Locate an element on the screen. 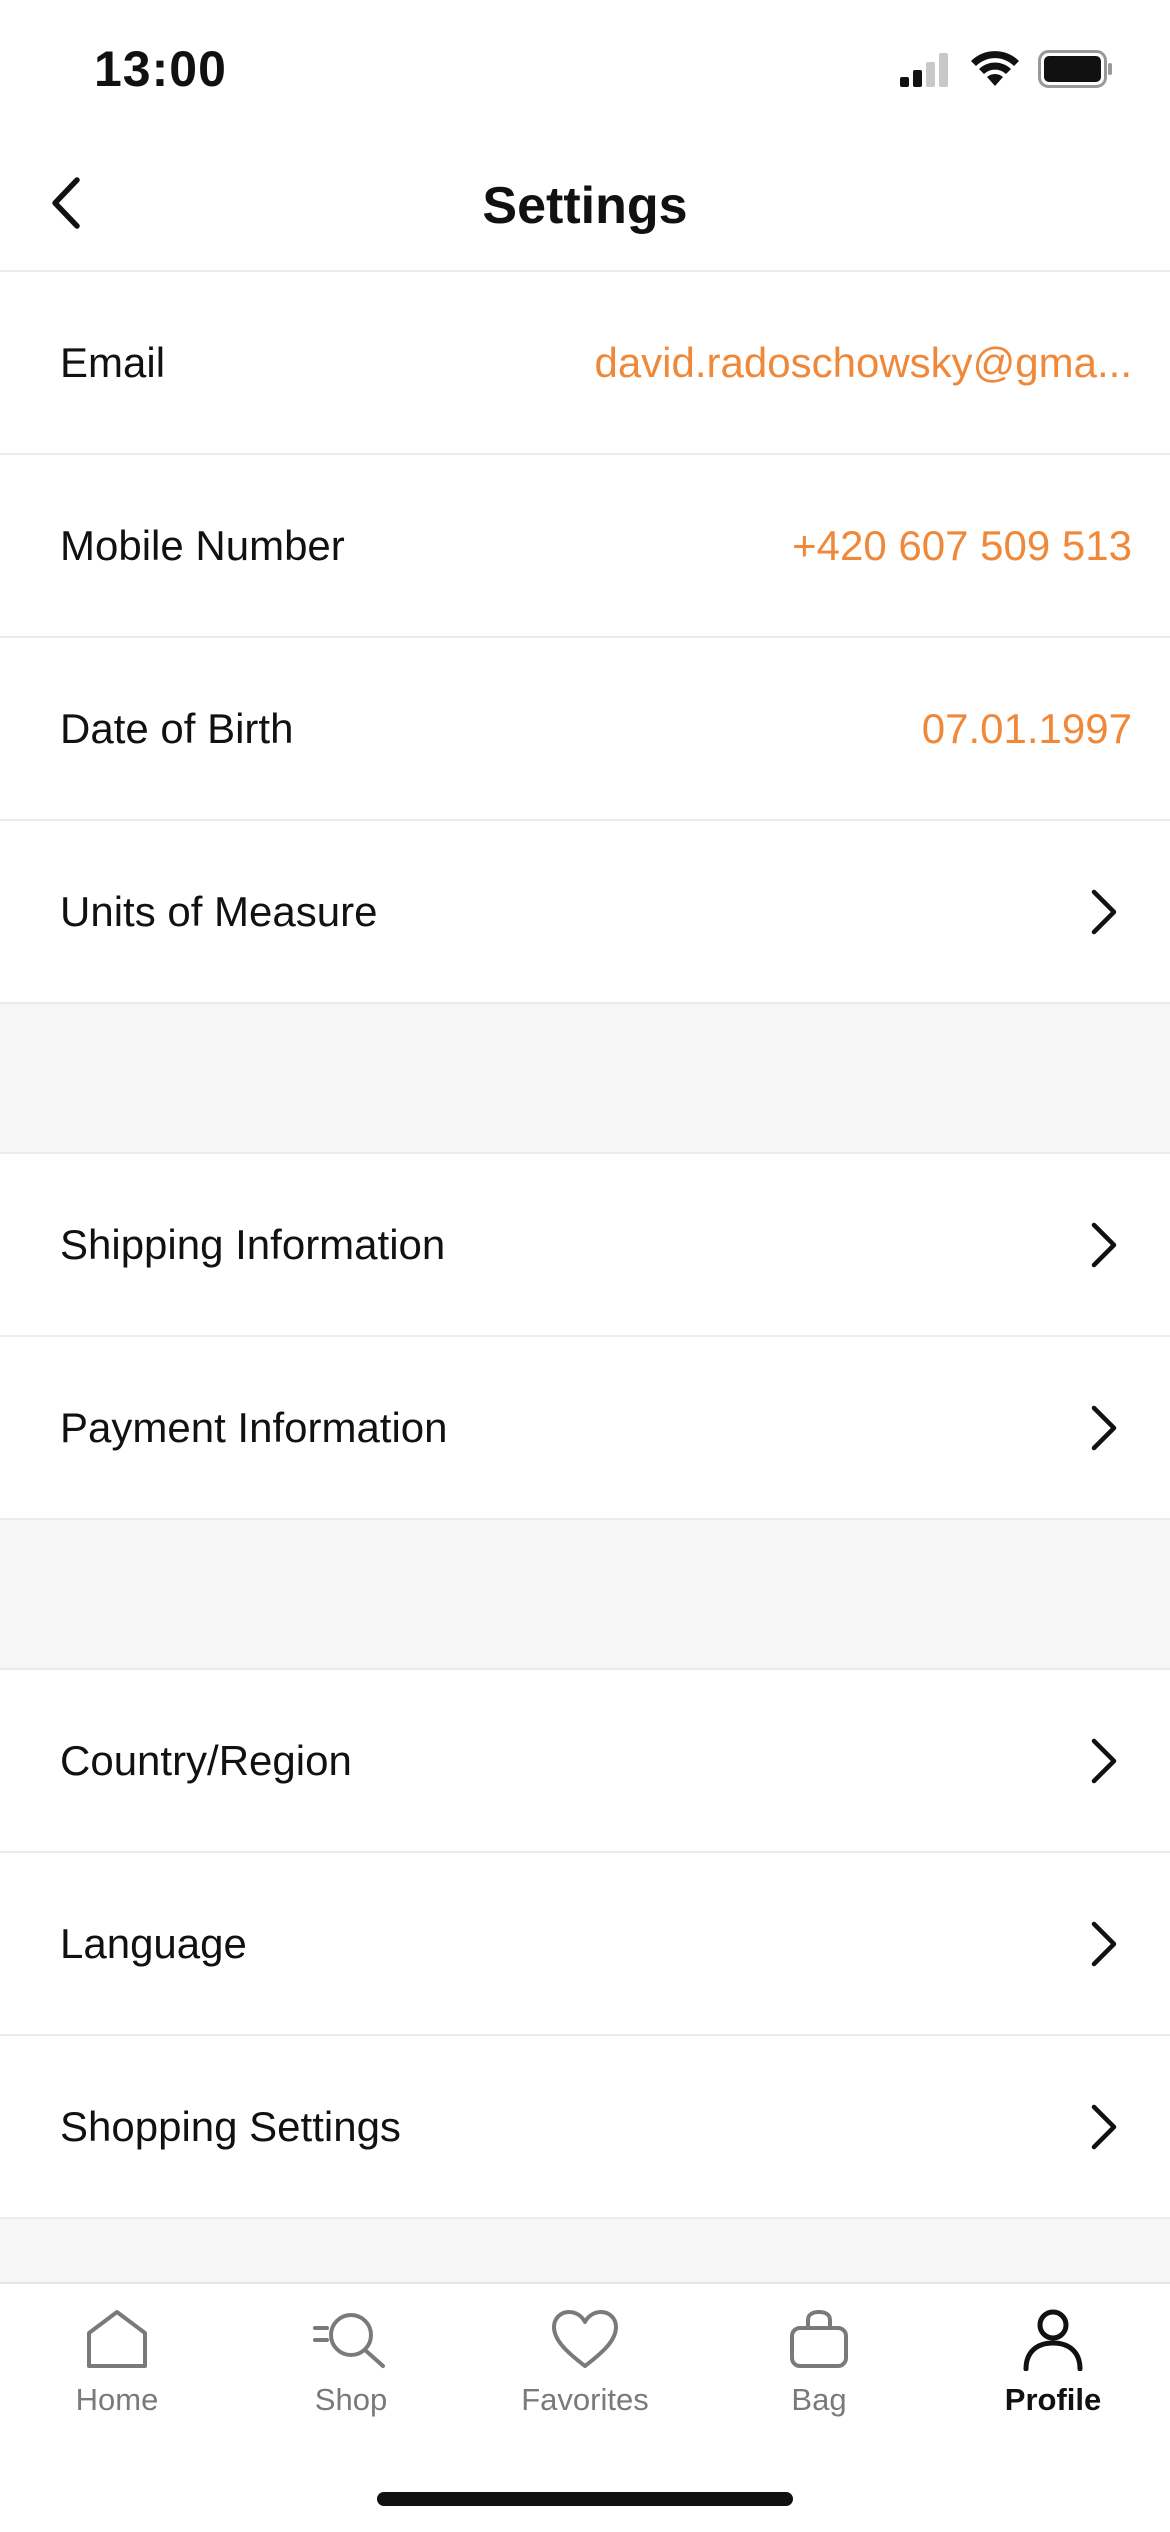  payment-information-label: Payment Information is located at coordinates (254, 1427).